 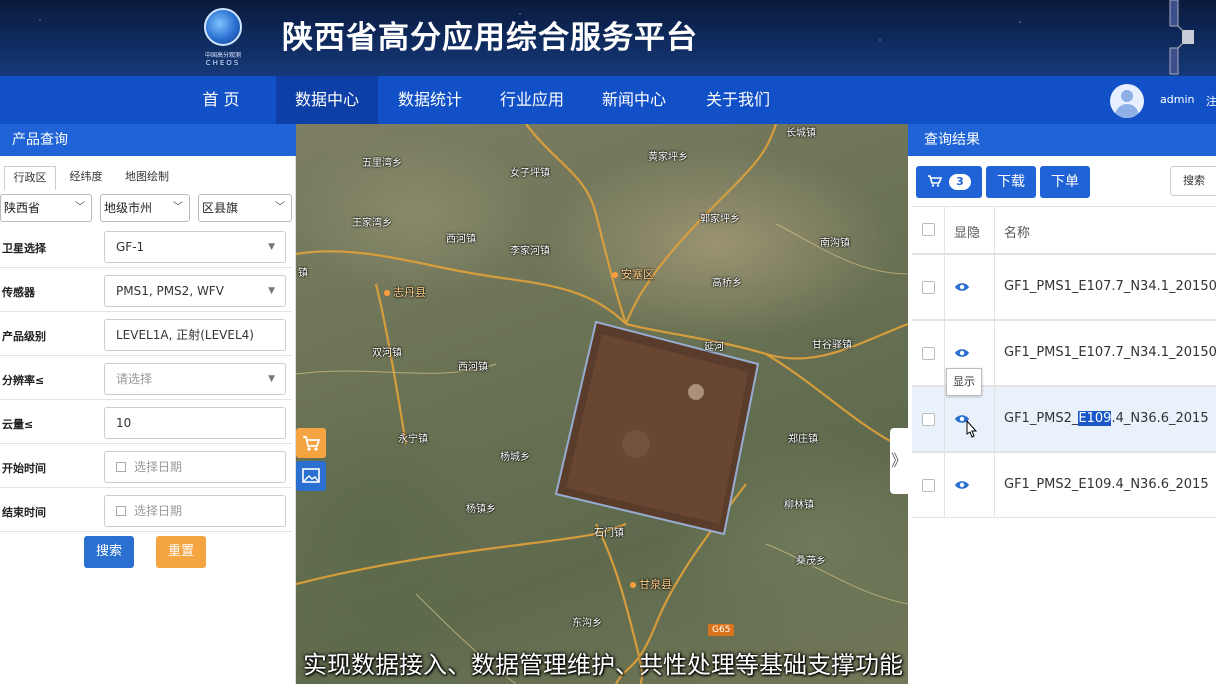 What do you see at coordinates (195, 247) in the screenshot?
I see `satellite-select: GF-1 ▼` at bounding box center [195, 247].